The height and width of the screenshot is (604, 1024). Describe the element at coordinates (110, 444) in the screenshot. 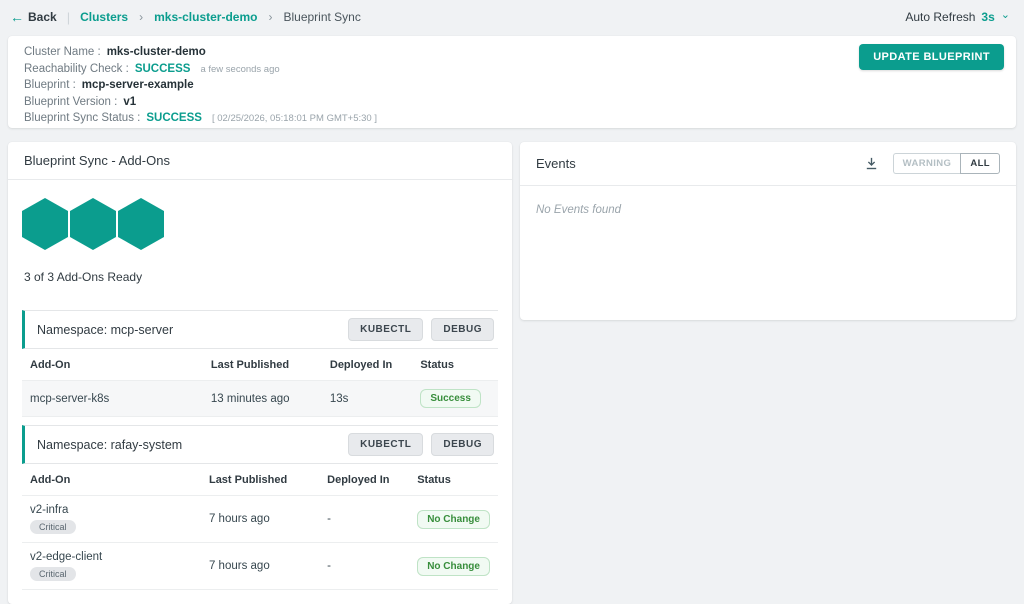

I see `namespace-title: Namespace: rafay-system` at that location.